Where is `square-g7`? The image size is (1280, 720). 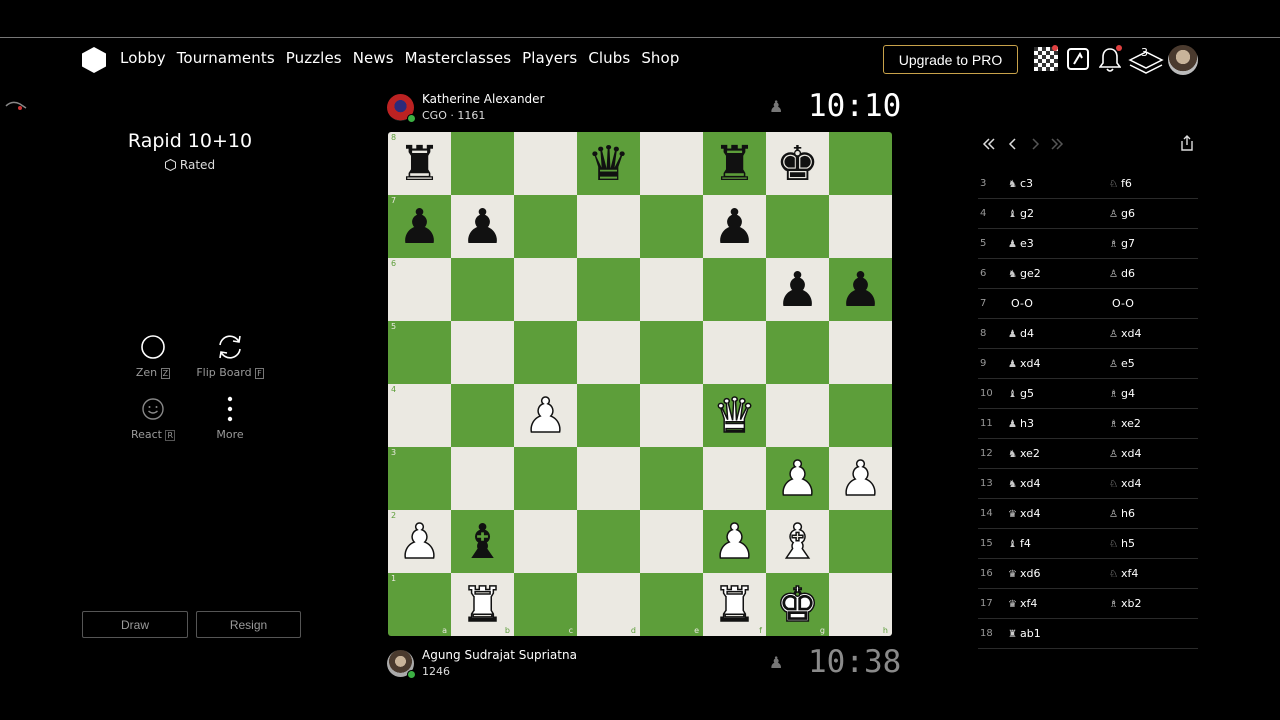
square-g7 is located at coordinates (797, 226).